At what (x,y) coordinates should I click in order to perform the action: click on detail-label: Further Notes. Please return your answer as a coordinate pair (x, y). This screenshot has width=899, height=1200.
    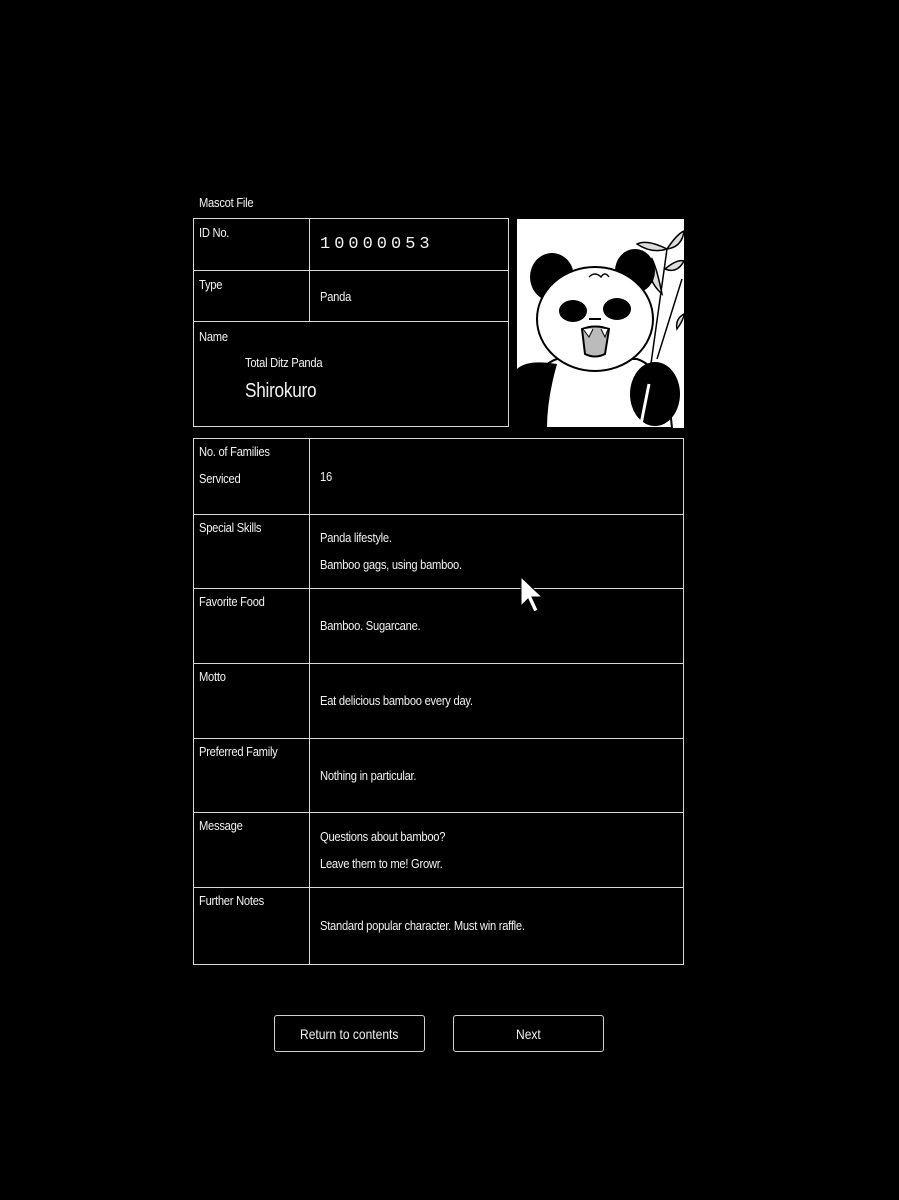
    Looking at the image, I should click on (231, 900).